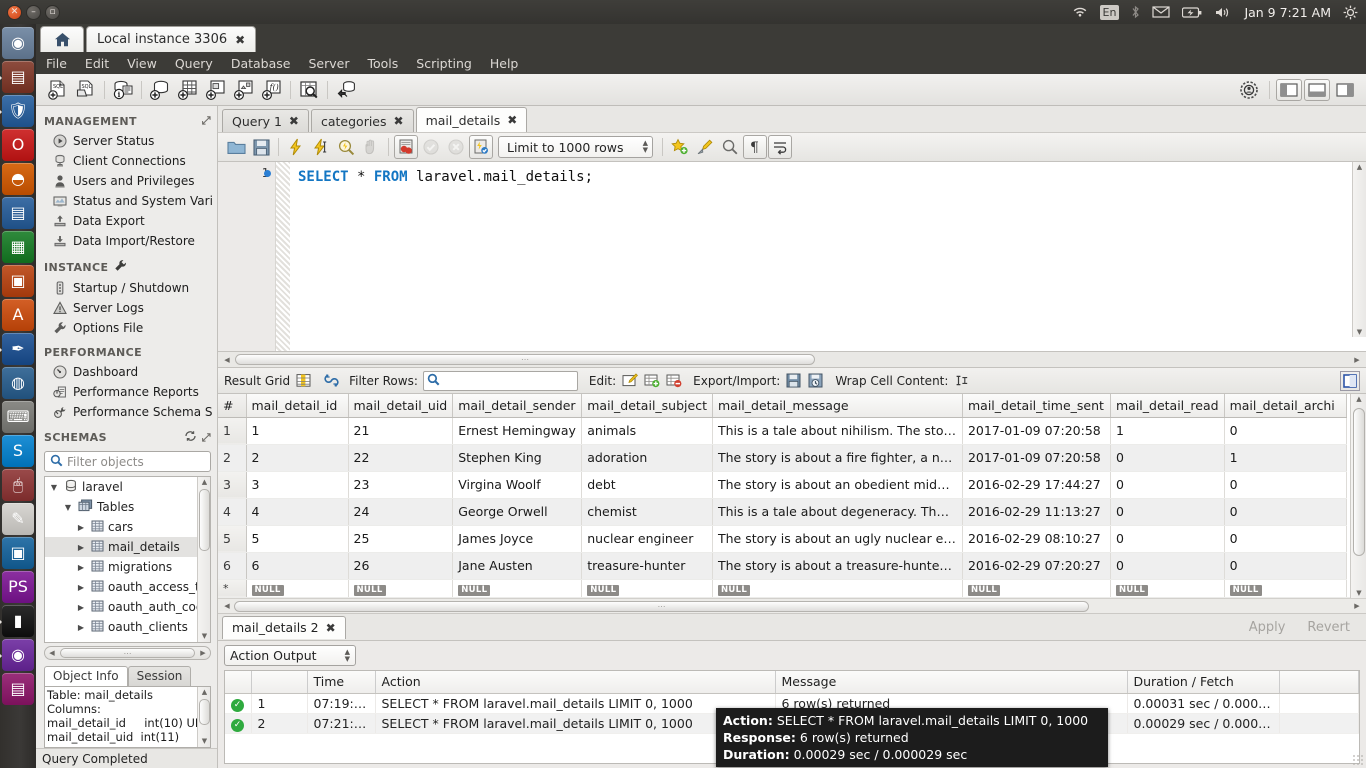 The image size is (1366, 768). Describe the element at coordinates (815, 380) in the screenshot. I see `import-icon` at that location.